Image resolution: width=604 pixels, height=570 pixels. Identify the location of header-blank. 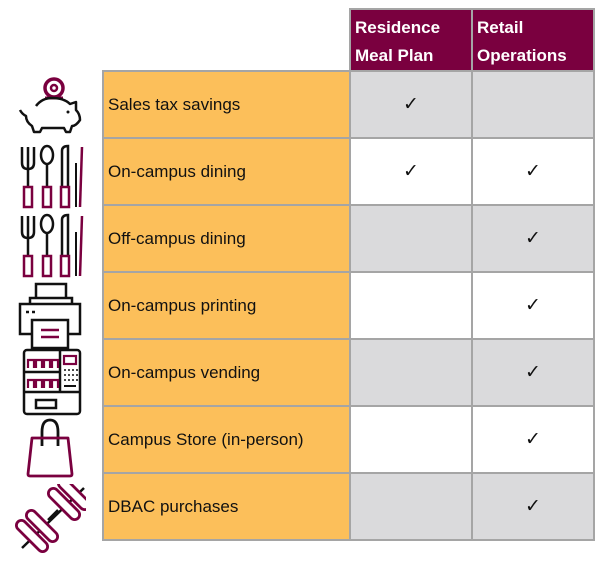
(226, 40).